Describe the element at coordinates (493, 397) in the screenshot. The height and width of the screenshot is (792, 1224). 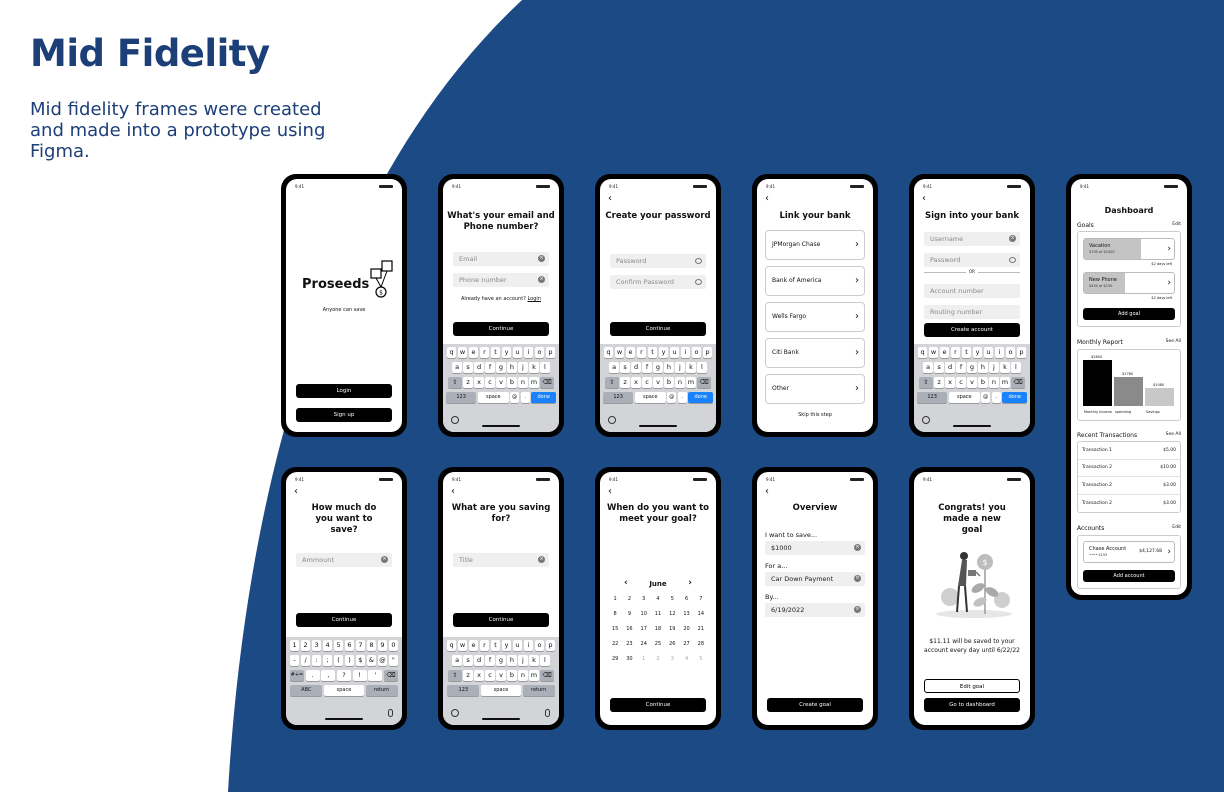
I see `space-key: space` at that location.